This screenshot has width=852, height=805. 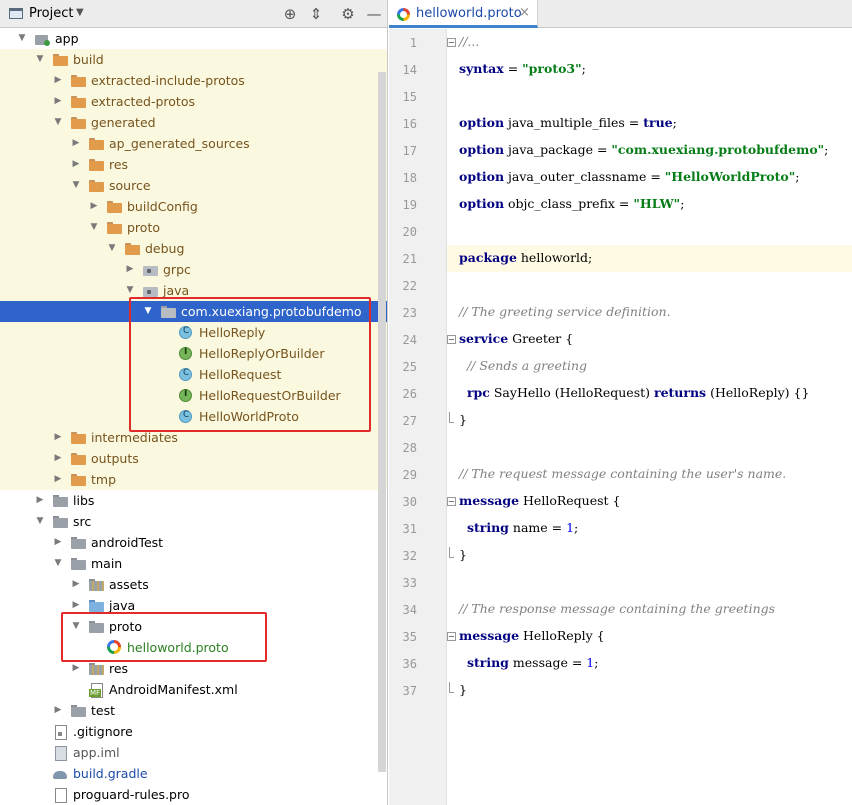 What do you see at coordinates (193, 269) in the screenshot?
I see `tree-item-grpc: ▶ grpc` at bounding box center [193, 269].